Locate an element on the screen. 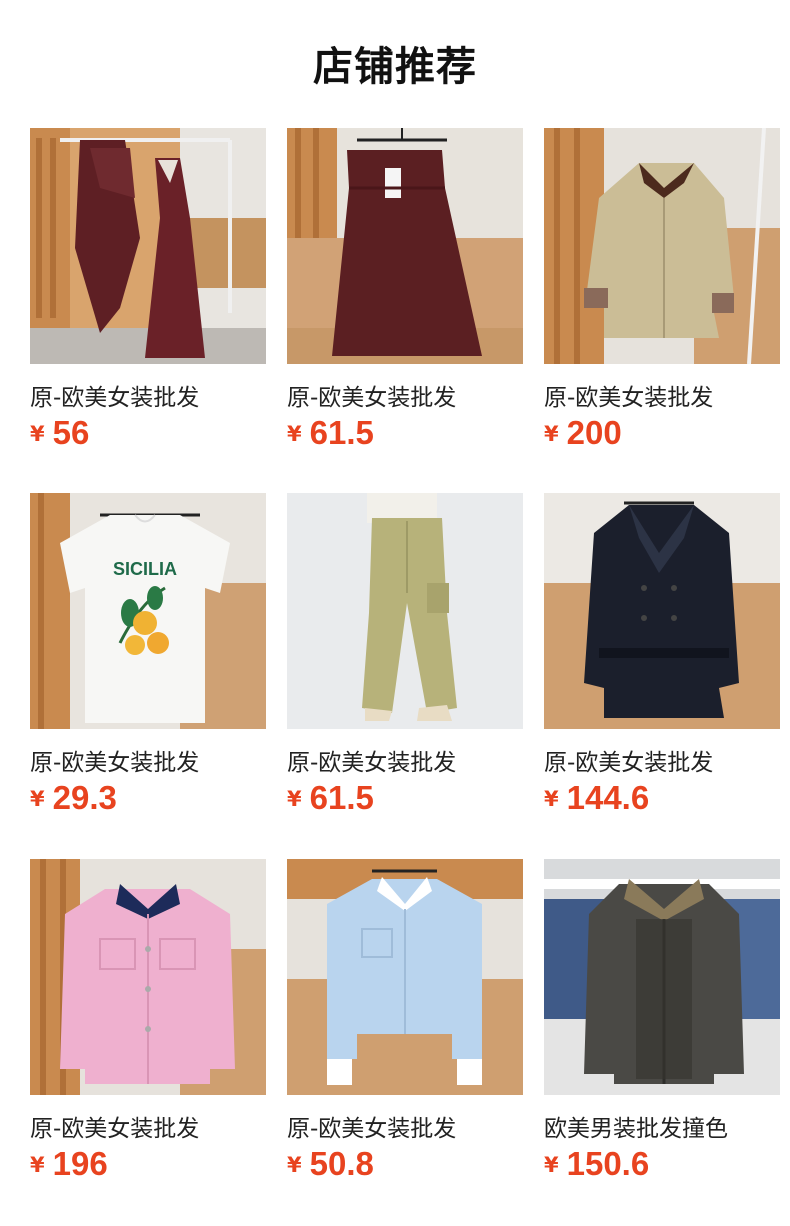 The height and width of the screenshot is (1226, 790). product-card: 原-欧美女装批发 ¥196 is located at coordinates (148, 1029).